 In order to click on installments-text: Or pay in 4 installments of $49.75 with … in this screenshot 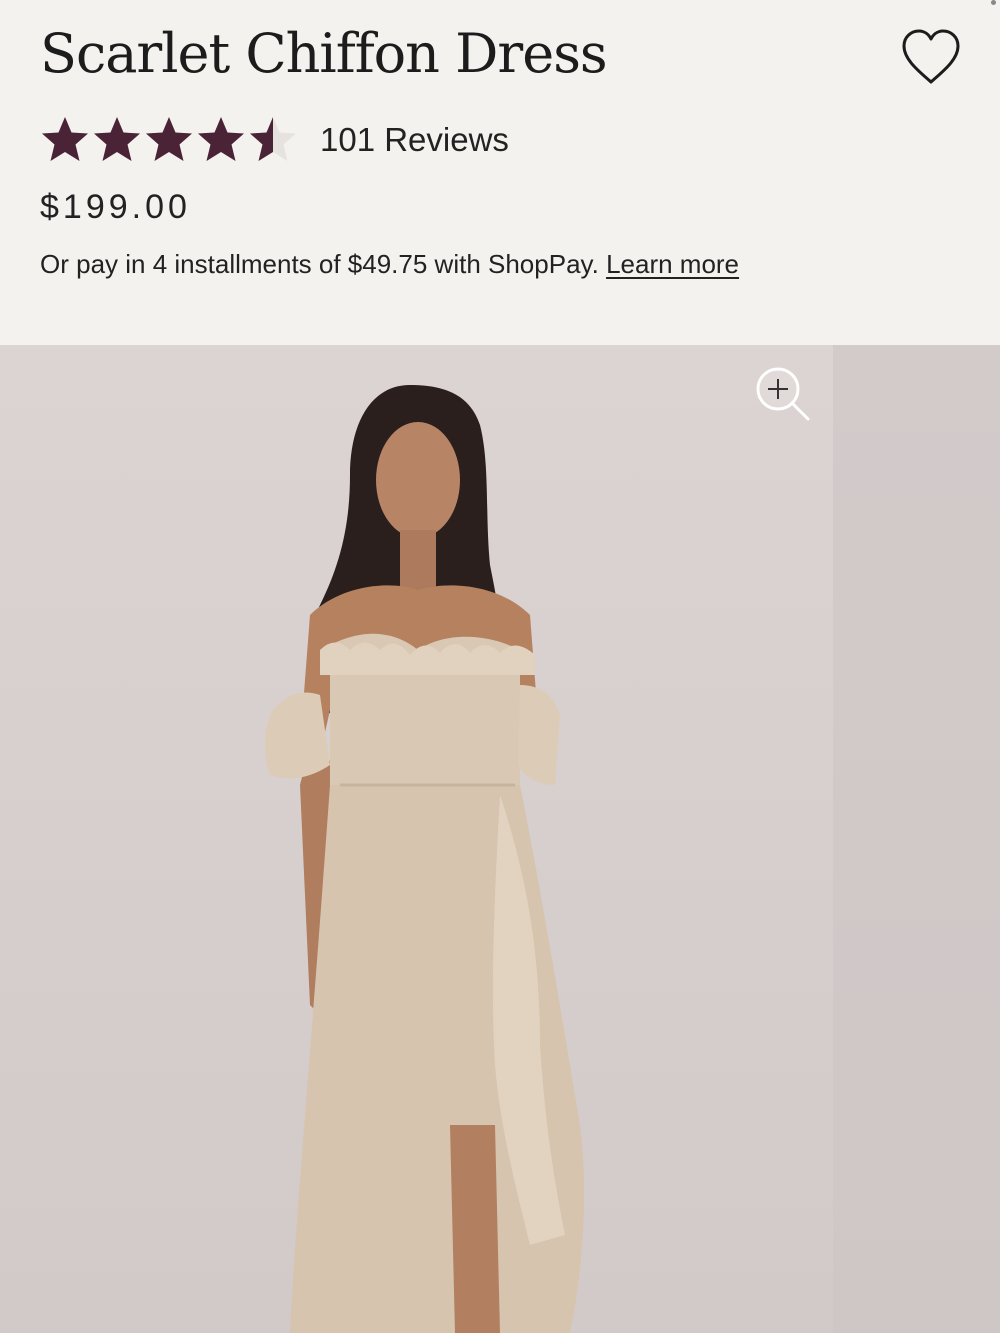, I will do `click(319, 264)`.